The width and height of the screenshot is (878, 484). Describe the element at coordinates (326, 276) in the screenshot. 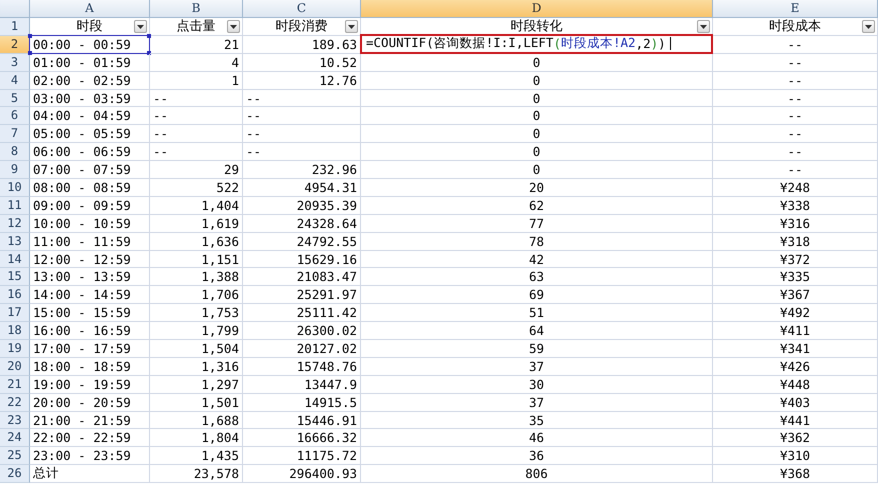

I see `cell-value: 21083.47` at that location.